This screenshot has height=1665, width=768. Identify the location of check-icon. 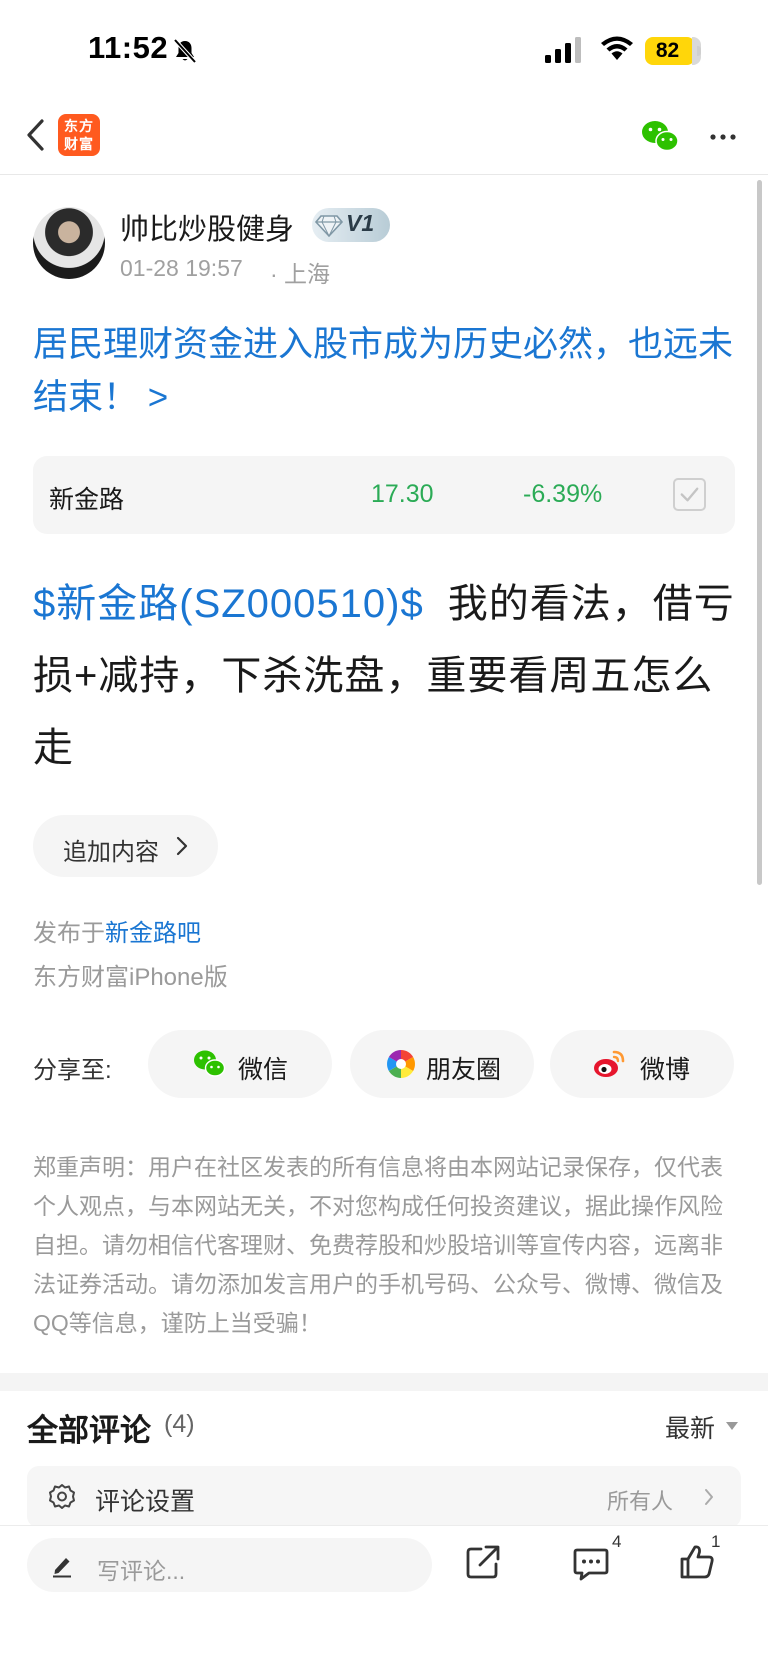
(689, 494).